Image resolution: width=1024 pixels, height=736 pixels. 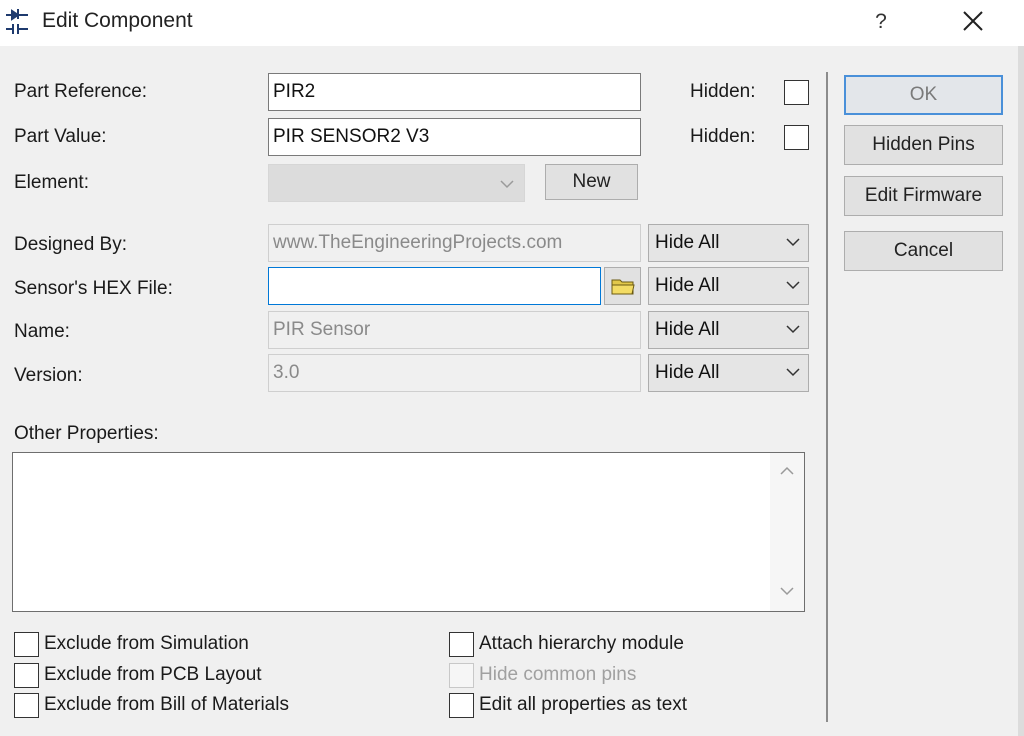 I want to click on version-label: Version:, so click(x=48, y=375).